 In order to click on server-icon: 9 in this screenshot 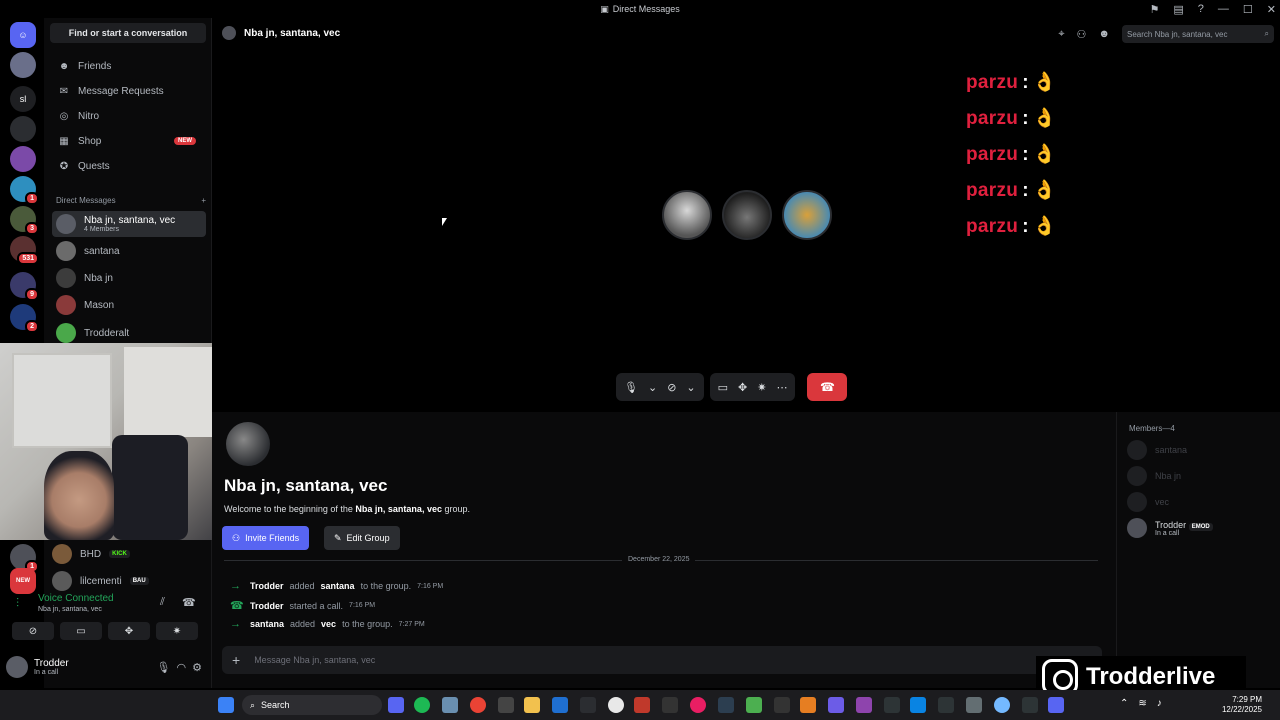, I will do `click(24, 286)`.